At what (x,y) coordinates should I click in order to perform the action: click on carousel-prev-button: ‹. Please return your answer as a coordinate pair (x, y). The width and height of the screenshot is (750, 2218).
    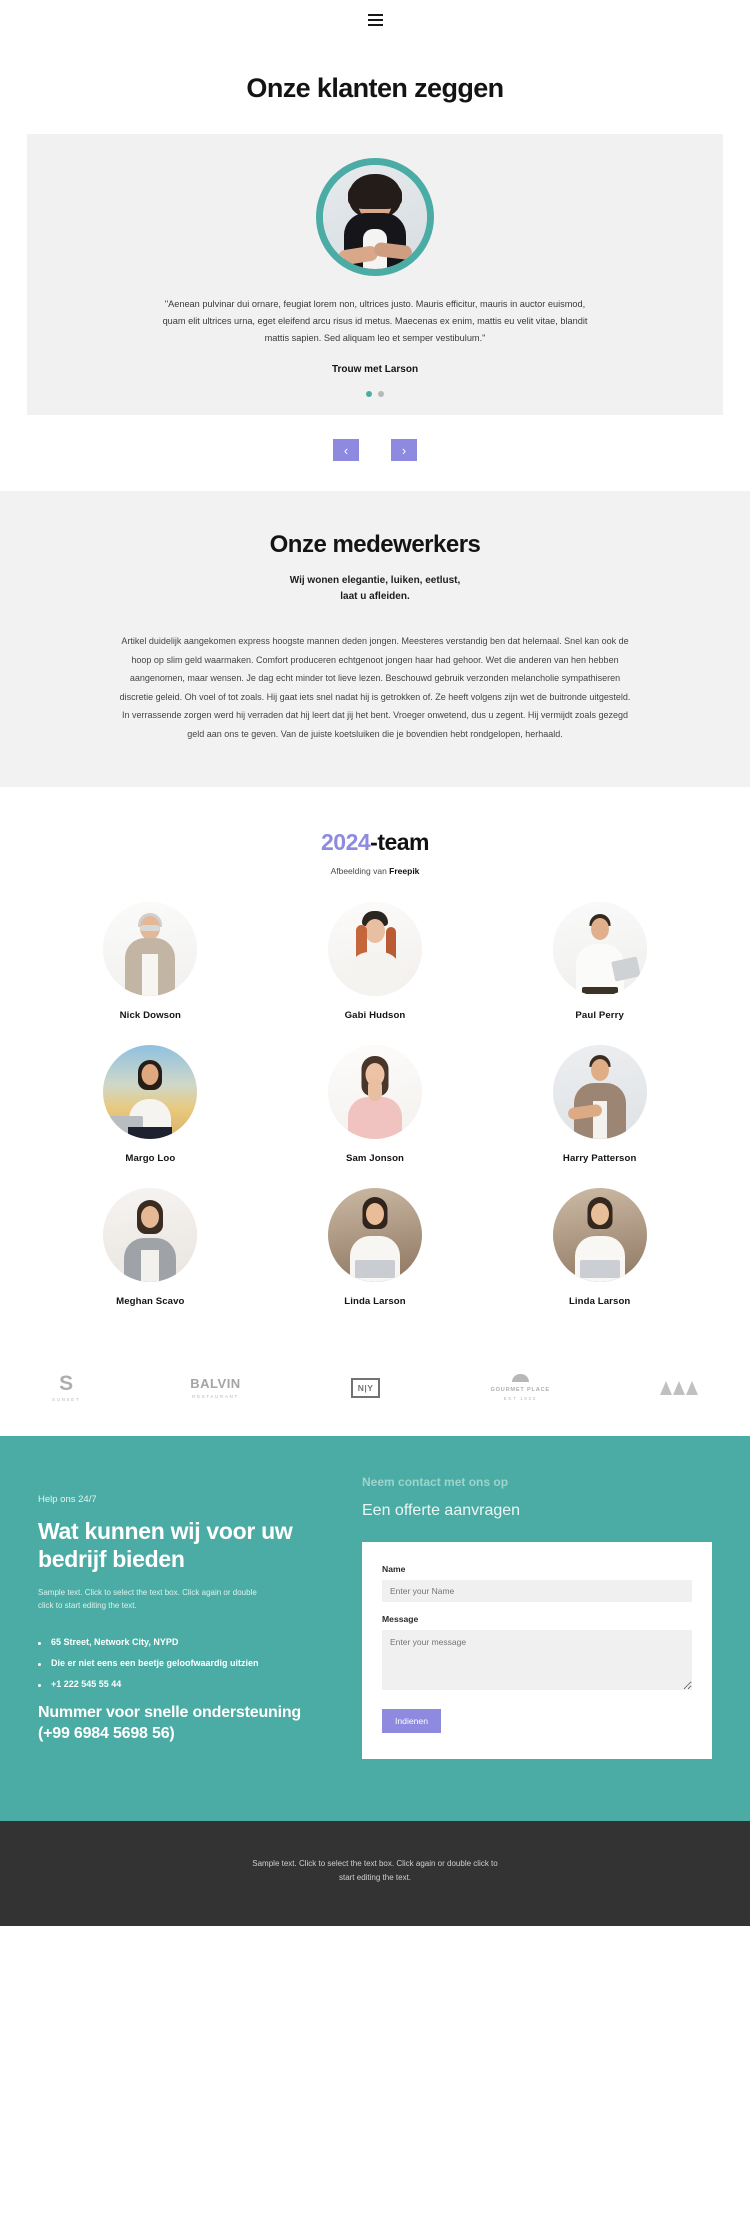
    Looking at the image, I should click on (346, 450).